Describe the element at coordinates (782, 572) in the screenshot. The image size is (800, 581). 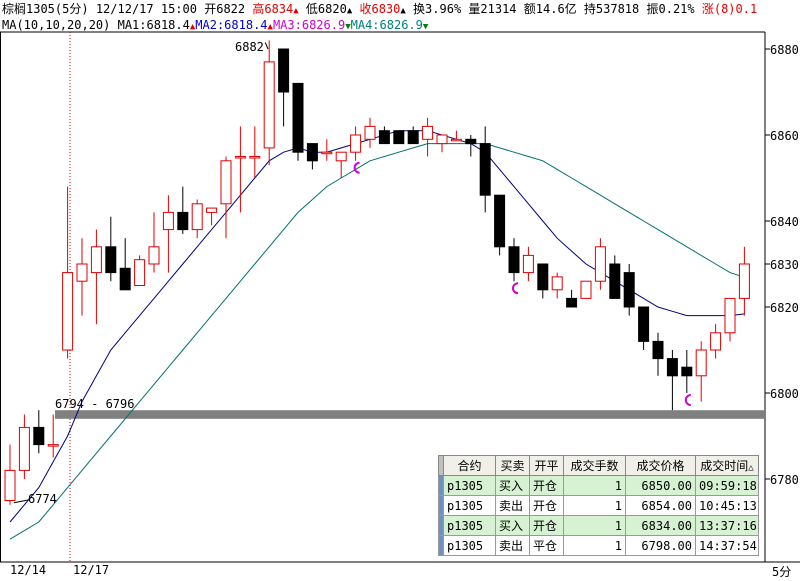
I see `period-footer: 5分` at that location.